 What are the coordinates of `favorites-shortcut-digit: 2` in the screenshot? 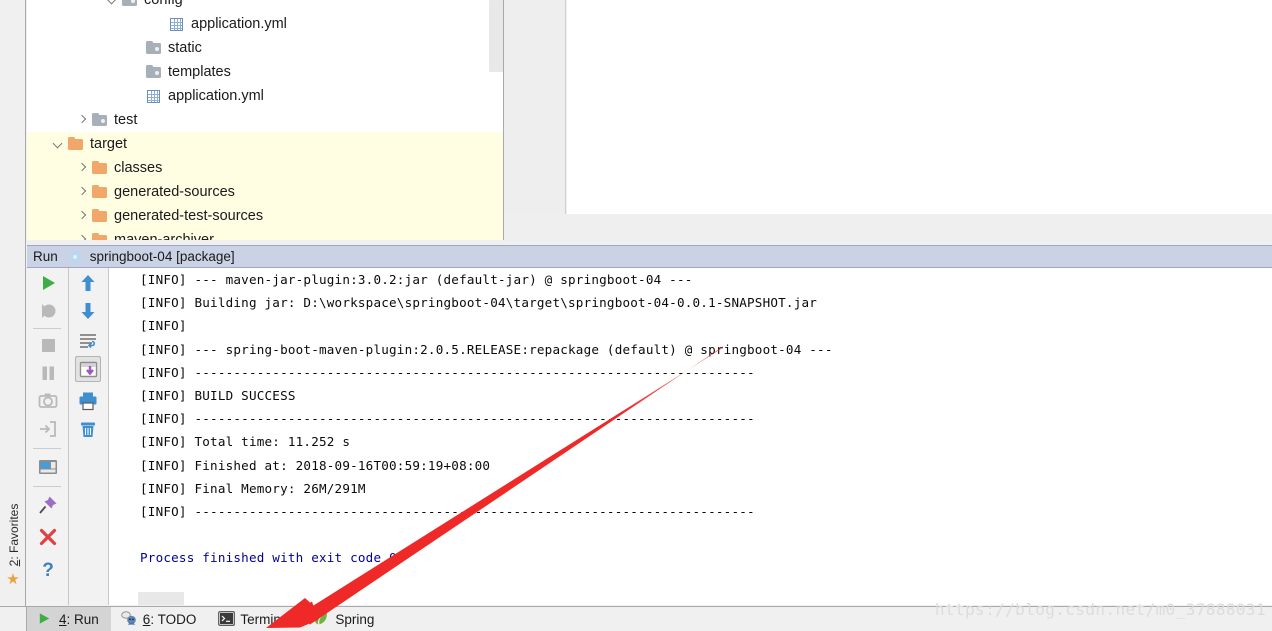 It's located at (14, 563).